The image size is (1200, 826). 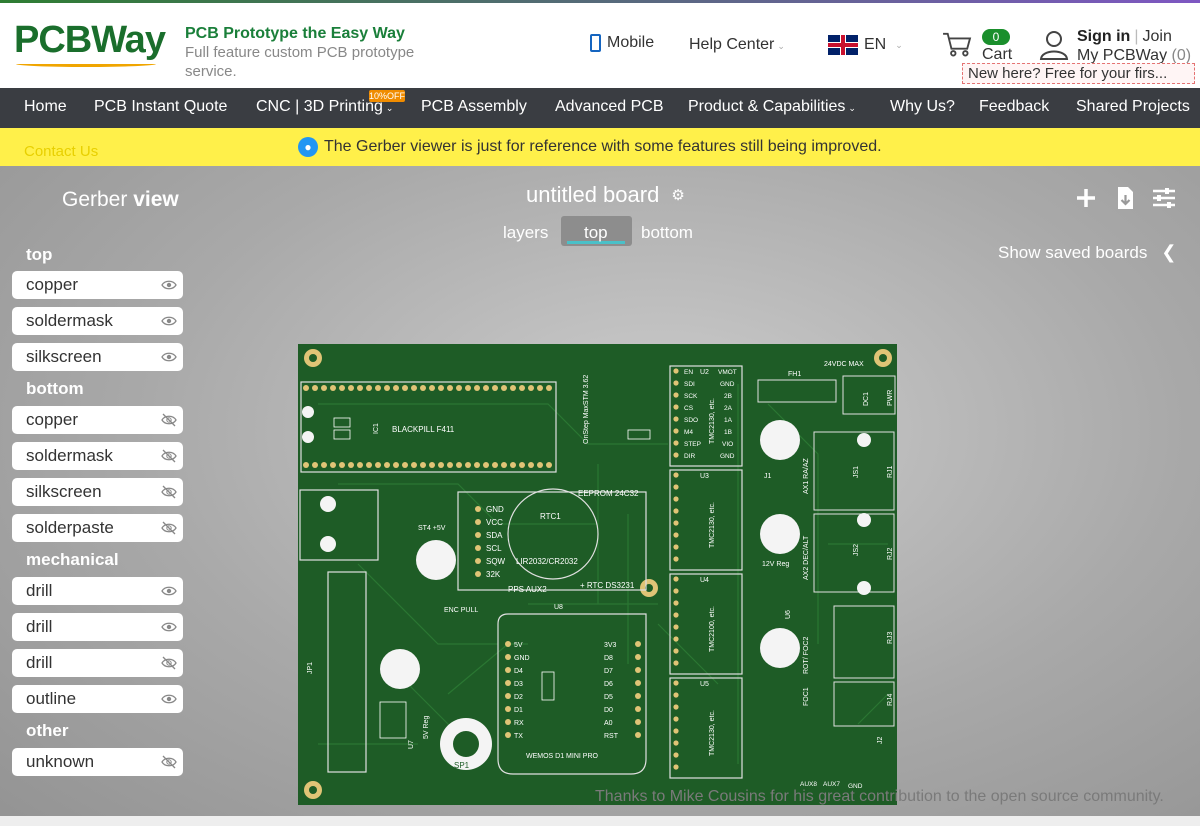 I want to click on layer-name: soldermask, so click(x=69, y=320).